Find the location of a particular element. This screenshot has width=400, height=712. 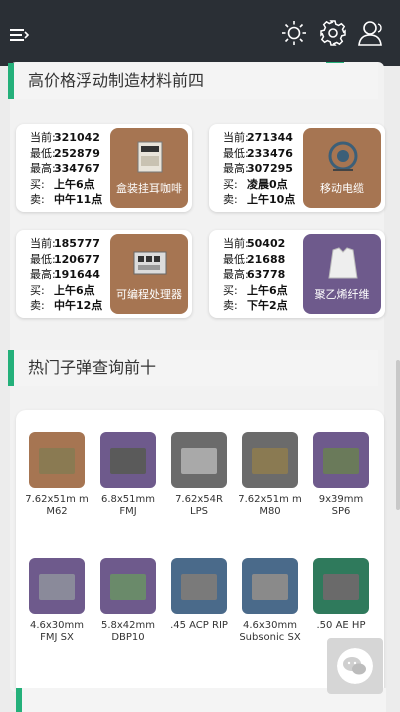

wechat-button is located at coordinates (355, 666).